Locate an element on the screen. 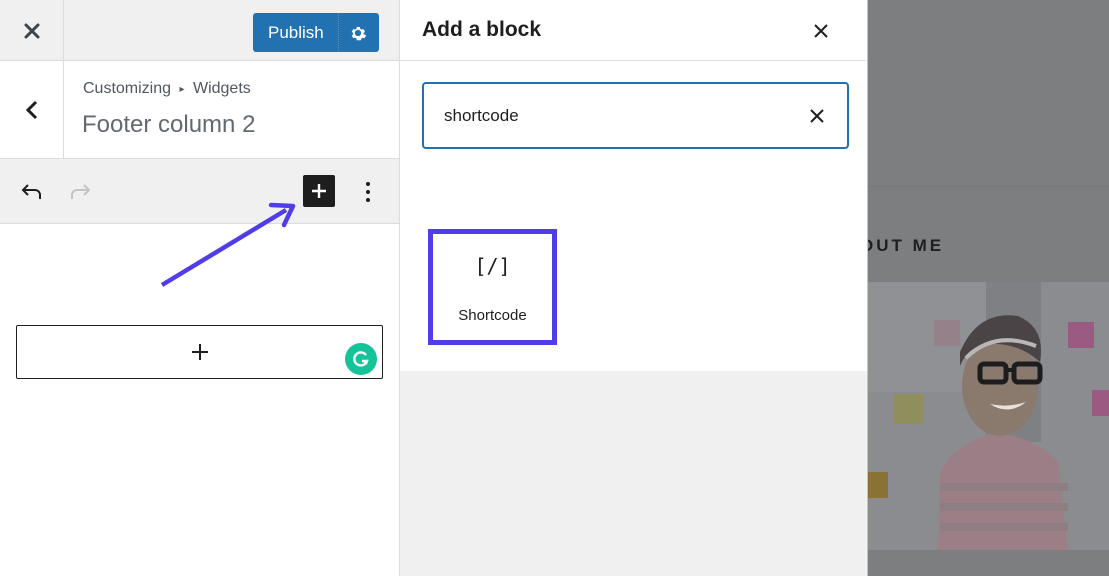 This screenshot has width=1109, height=576. publish-control: Publish is located at coordinates (316, 32).